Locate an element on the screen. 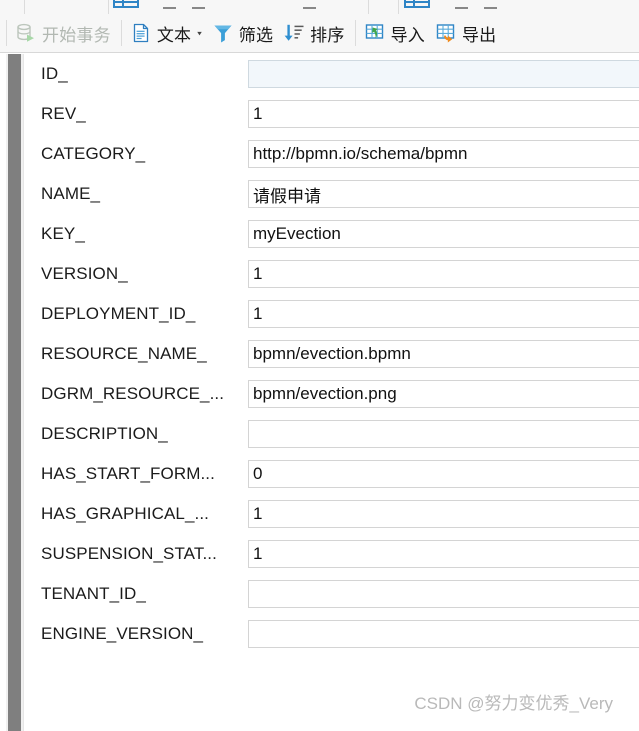 The height and width of the screenshot is (731, 639). field-value-input: myEvection is located at coordinates (443, 234).